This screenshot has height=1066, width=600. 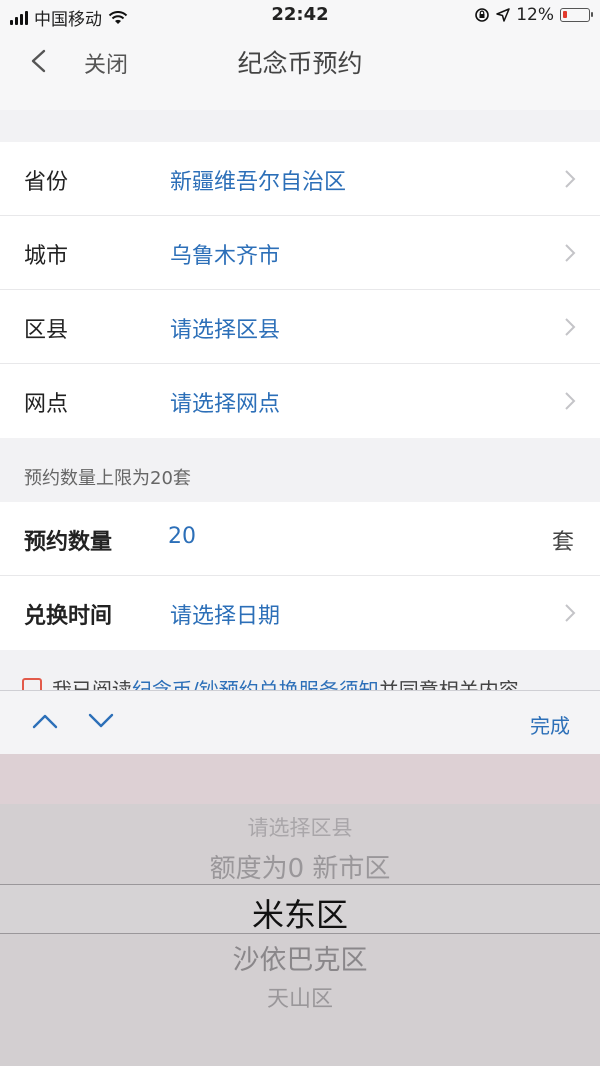 What do you see at coordinates (300, 63) in the screenshot?
I see `page-title: 纪念币预约` at bounding box center [300, 63].